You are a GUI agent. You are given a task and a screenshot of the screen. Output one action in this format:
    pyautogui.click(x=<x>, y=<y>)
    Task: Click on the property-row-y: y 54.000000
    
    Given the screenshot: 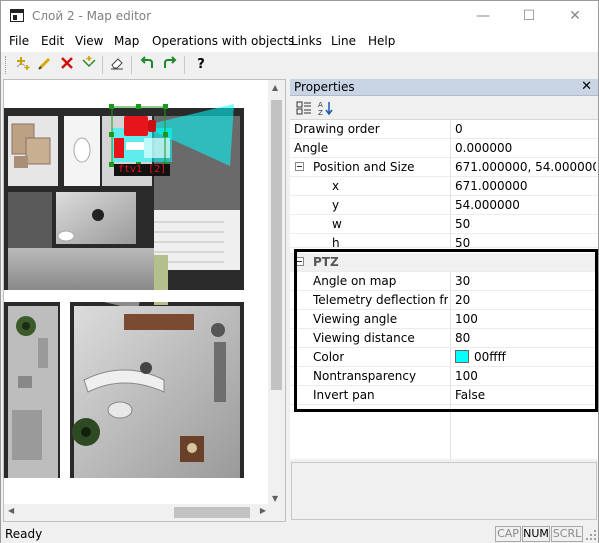 What is the action you would take?
    pyautogui.click(x=444, y=205)
    